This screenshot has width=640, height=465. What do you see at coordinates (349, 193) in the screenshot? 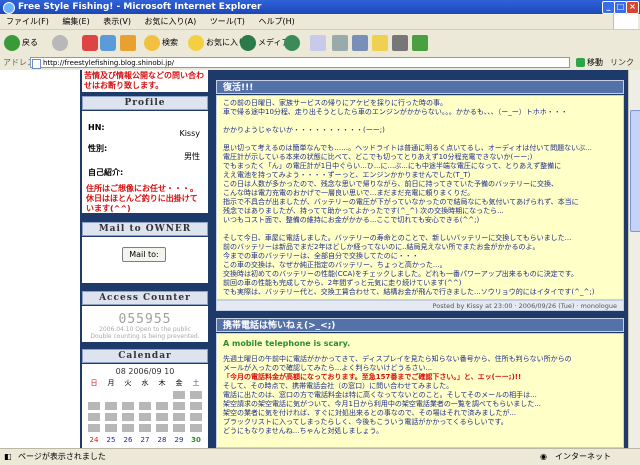
I see `entry-line: こんな時は電力充電のおかげで一層良い思いで...まだまだ充電に頼りまくりだ。` at bounding box center [349, 193].